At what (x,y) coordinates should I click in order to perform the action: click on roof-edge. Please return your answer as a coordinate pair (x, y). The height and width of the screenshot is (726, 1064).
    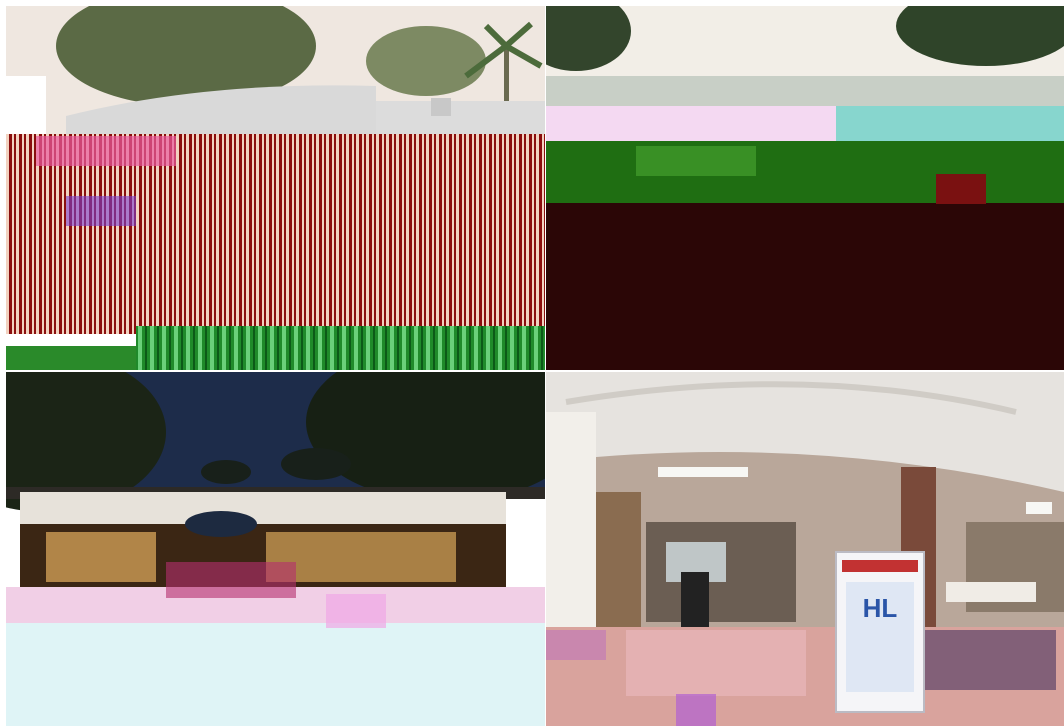
    Looking at the image, I should click on (805, 91).